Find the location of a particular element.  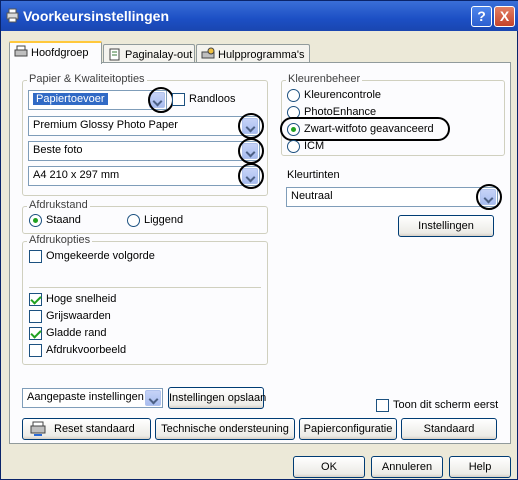

title-bar: Voorkeursinstellingen ? X is located at coordinates (259, 16).